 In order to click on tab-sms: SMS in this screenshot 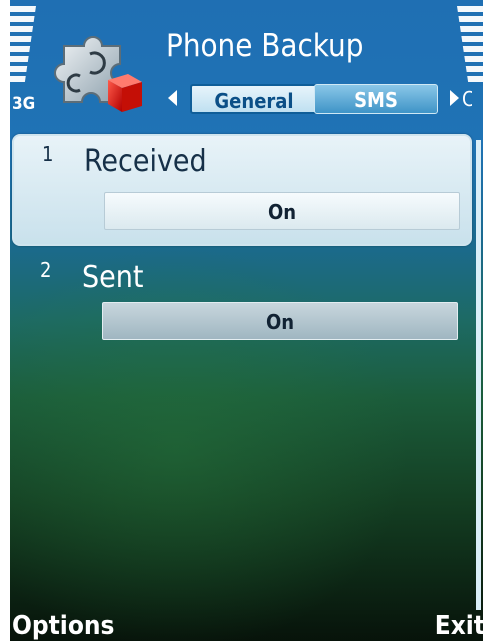, I will do `click(376, 99)`.